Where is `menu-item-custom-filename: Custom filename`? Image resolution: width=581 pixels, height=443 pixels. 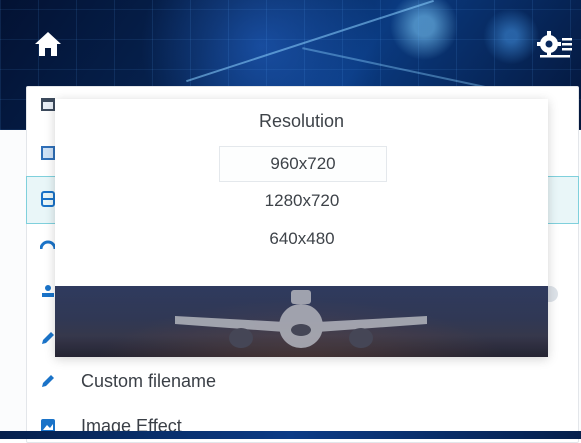 menu-item-custom-filename: Custom filename is located at coordinates (128, 381).